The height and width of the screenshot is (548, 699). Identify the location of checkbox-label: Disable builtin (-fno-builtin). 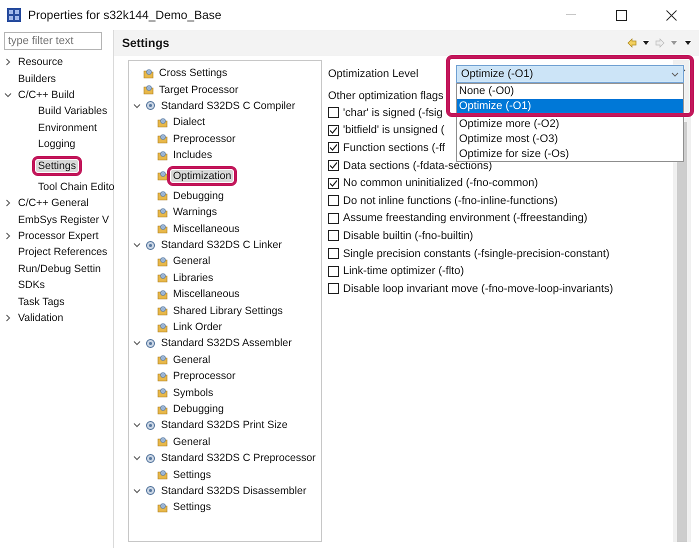
(408, 236).